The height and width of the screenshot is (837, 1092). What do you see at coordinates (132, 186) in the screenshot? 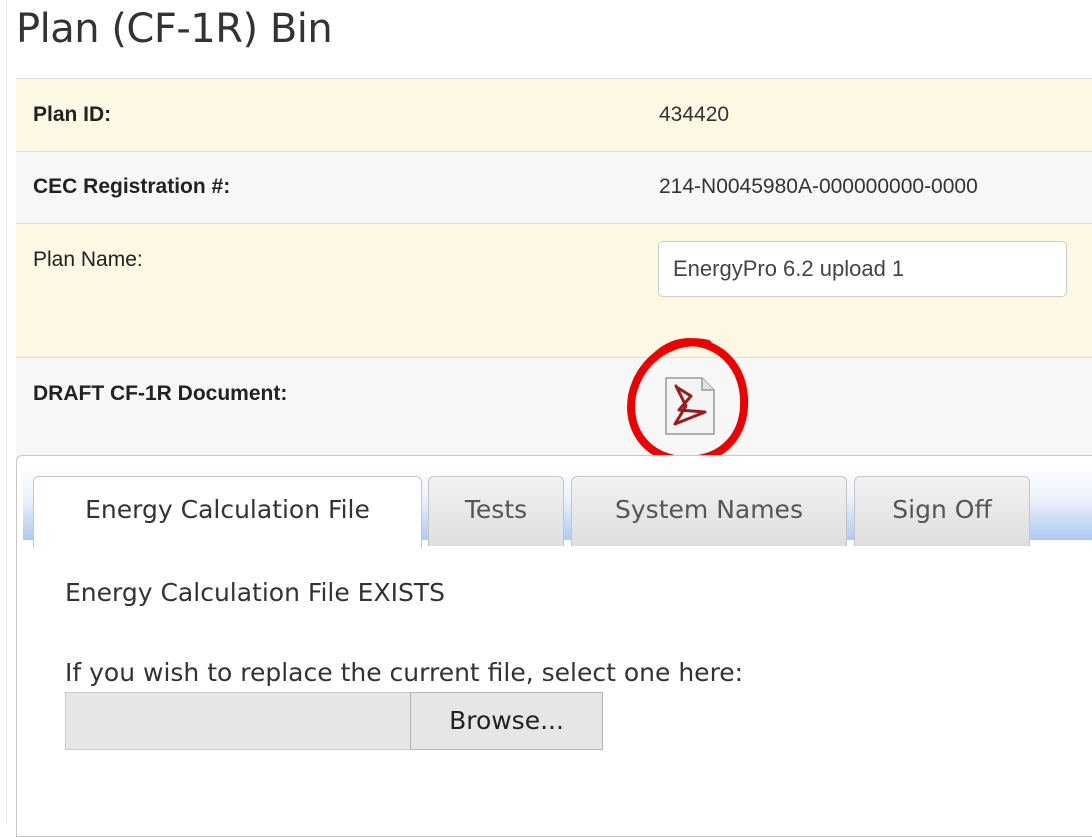
I see `cec-registration-label: CEC Registration #:` at bounding box center [132, 186].